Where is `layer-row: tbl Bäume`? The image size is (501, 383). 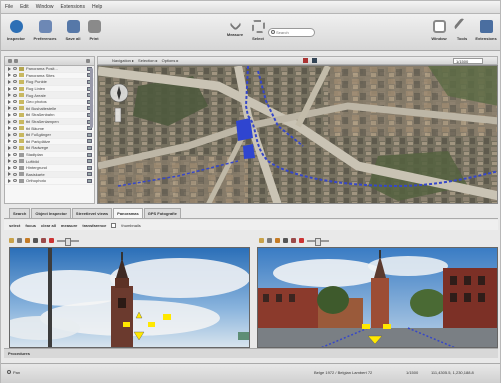 layer-row: tbl Bäume is located at coordinates (49, 128).